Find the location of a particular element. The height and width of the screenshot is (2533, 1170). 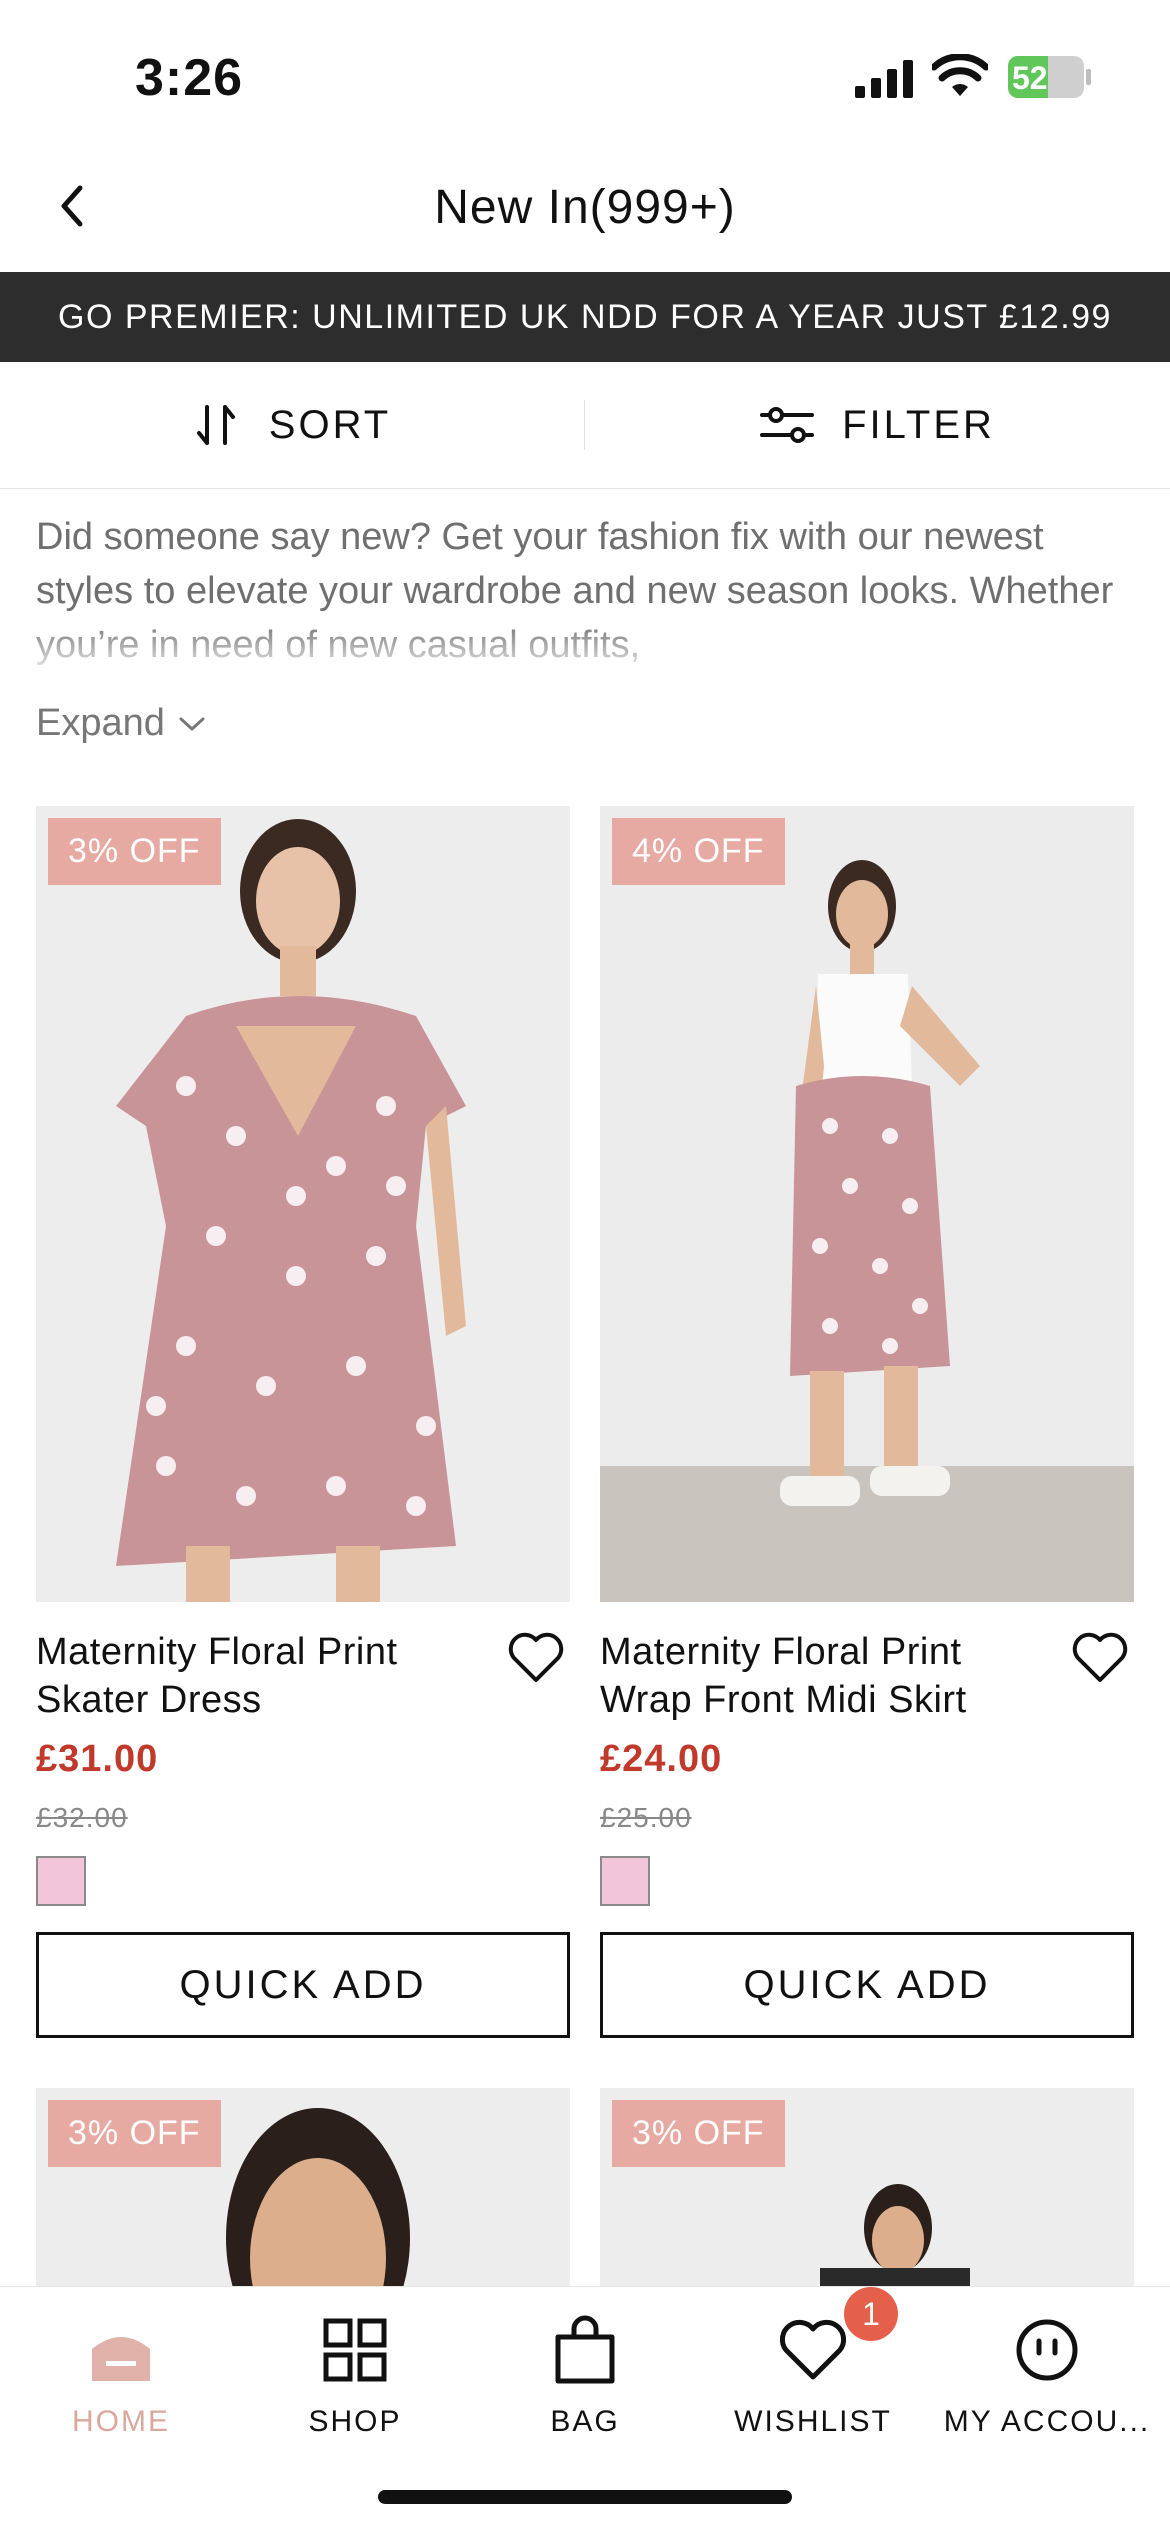

account-icon is located at coordinates (1047, 2350).